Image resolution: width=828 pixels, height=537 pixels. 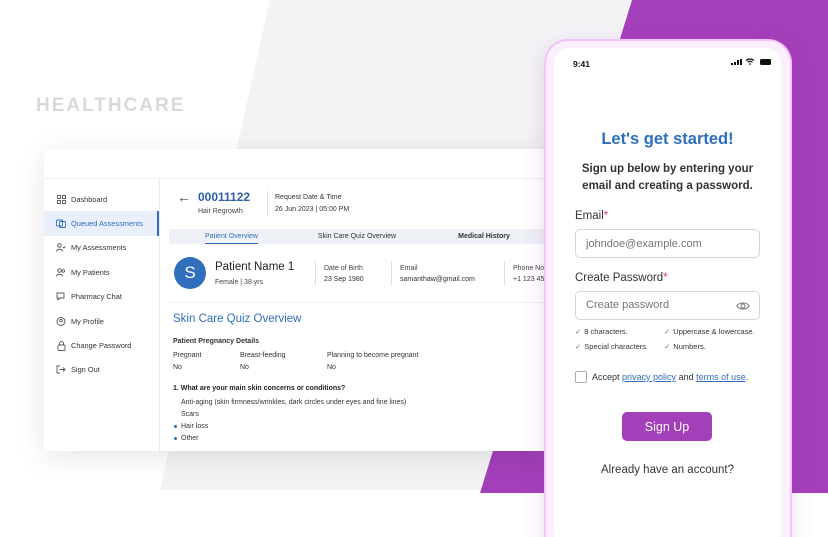 I want to click on status-time: 9:41, so click(x=582, y=64).